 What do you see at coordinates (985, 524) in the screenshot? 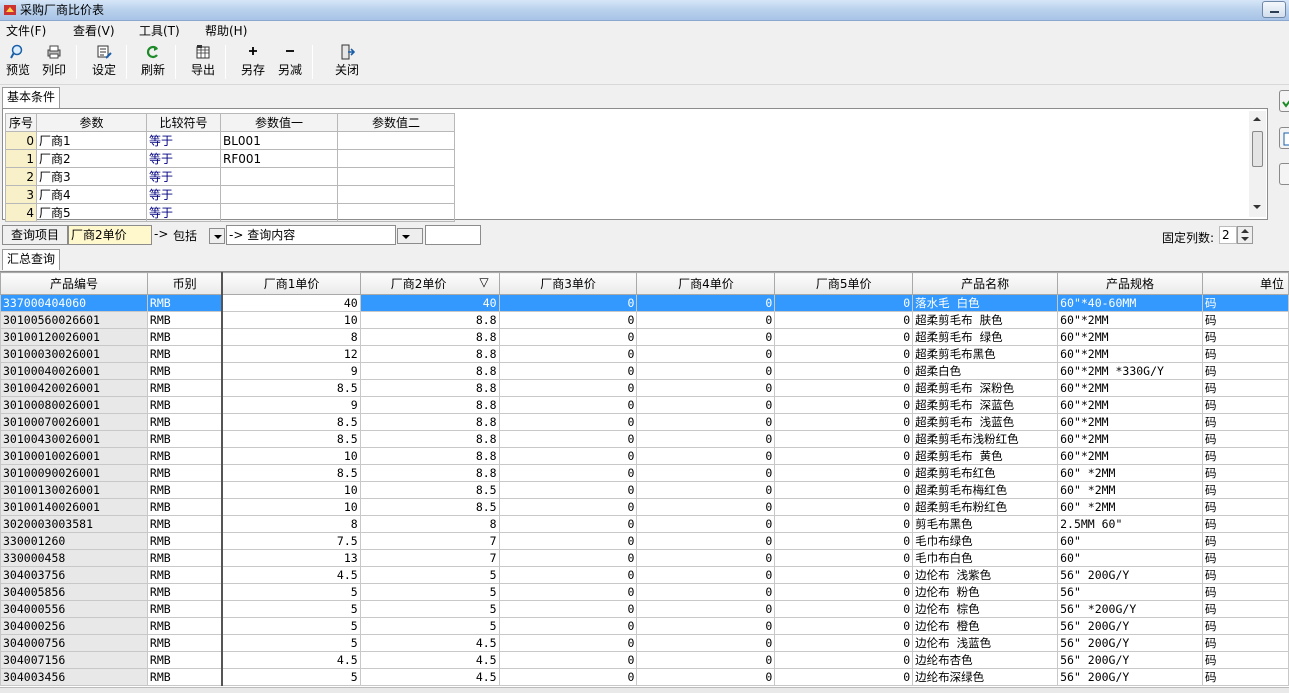
I see `table-cell: 剪毛布黑色` at bounding box center [985, 524].